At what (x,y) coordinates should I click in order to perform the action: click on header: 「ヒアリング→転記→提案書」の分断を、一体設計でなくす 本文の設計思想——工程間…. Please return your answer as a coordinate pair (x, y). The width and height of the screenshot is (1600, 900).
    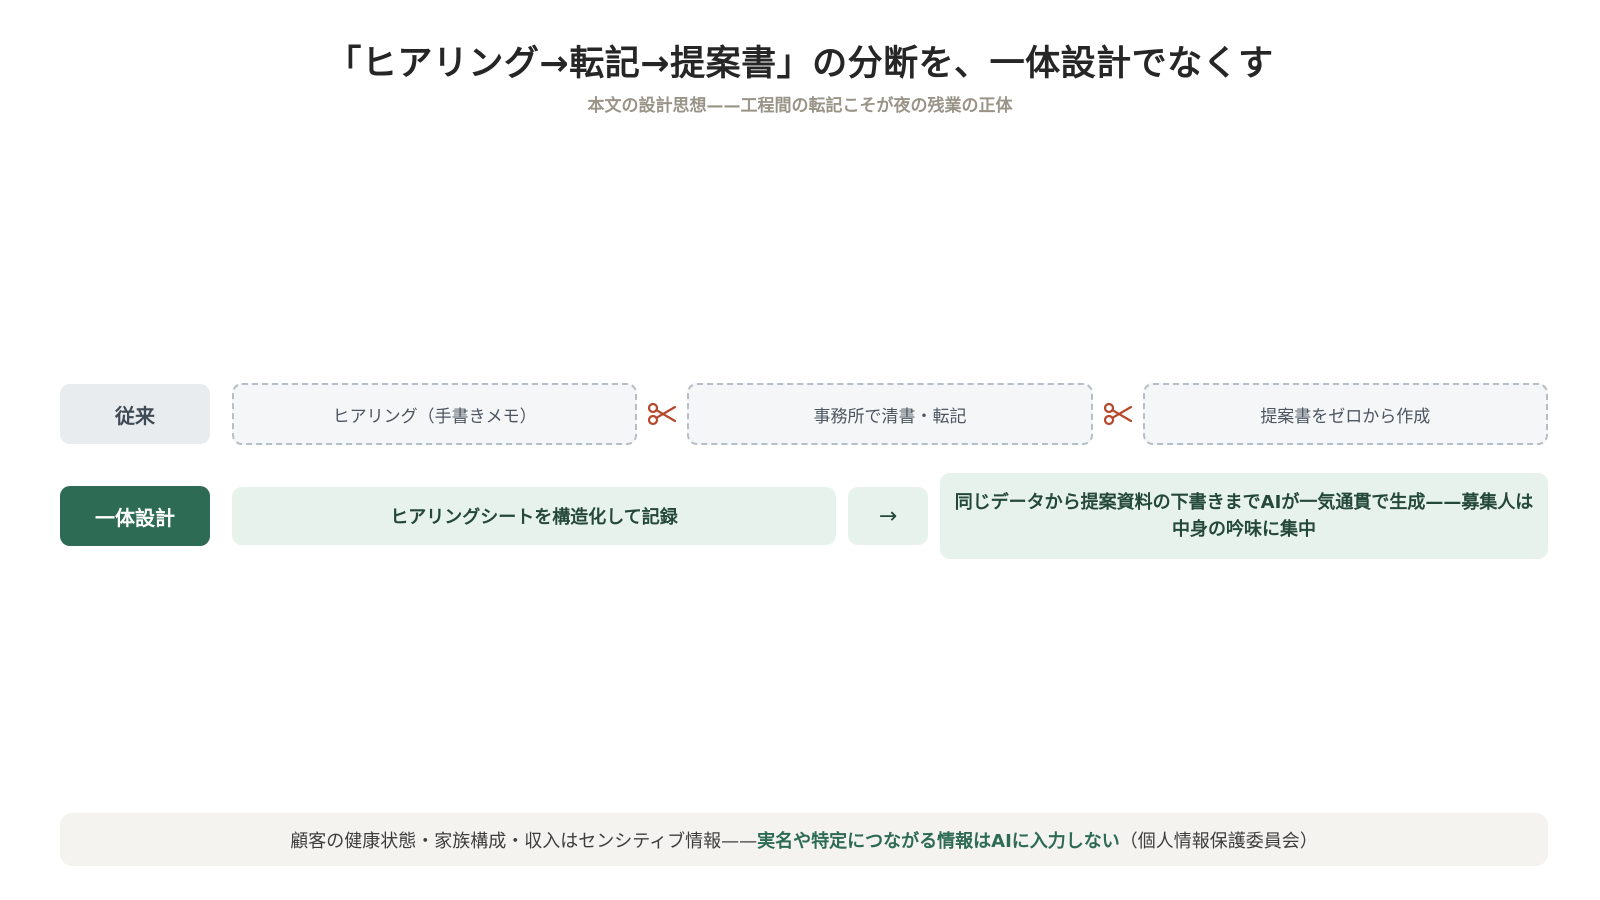
    Looking at the image, I should click on (800, 78).